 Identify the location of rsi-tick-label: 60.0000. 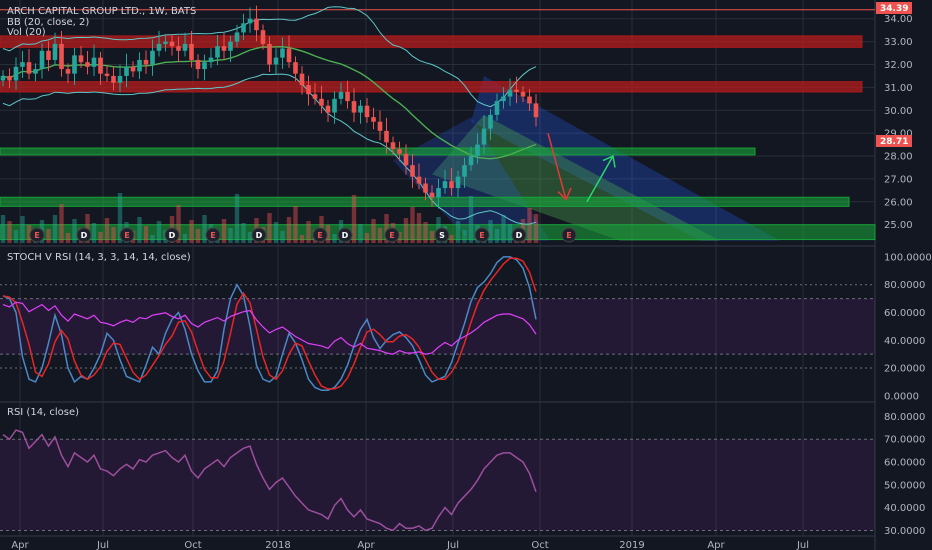
(904, 463).